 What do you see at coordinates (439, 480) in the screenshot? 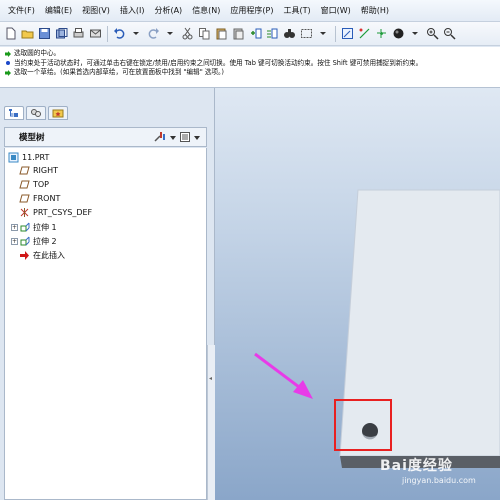
I see `watermark-url: jingyan.baidu.com` at bounding box center [439, 480].